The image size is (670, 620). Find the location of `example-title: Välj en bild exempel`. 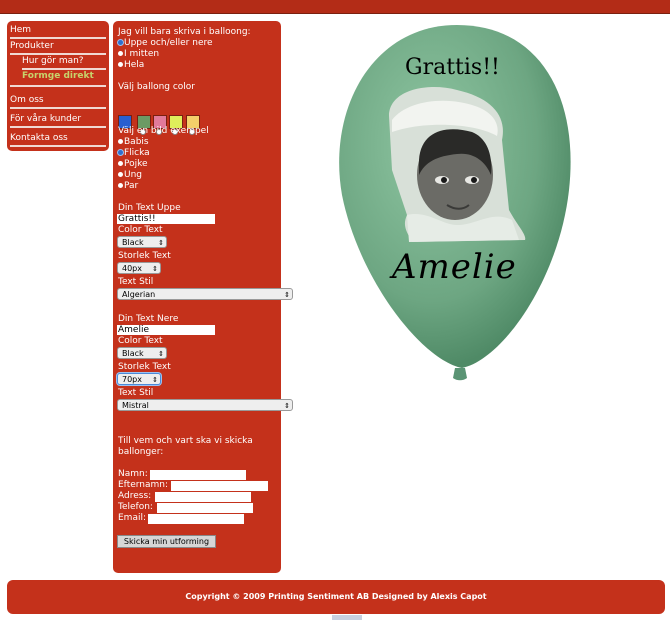

example-title: Välj en bild exempel is located at coordinates (163, 131).